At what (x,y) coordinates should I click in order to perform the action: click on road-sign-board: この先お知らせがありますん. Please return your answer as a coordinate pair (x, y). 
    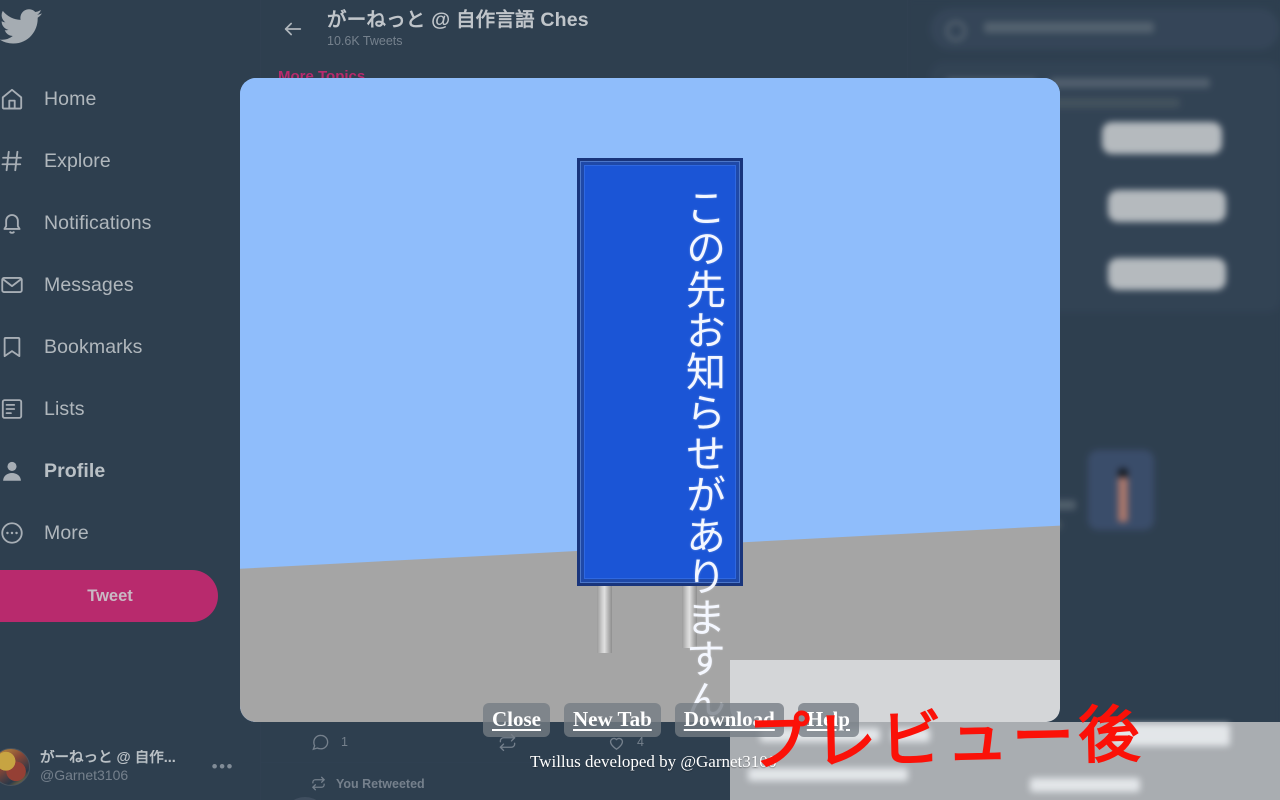
    Looking at the image, I should click on (660, 439).